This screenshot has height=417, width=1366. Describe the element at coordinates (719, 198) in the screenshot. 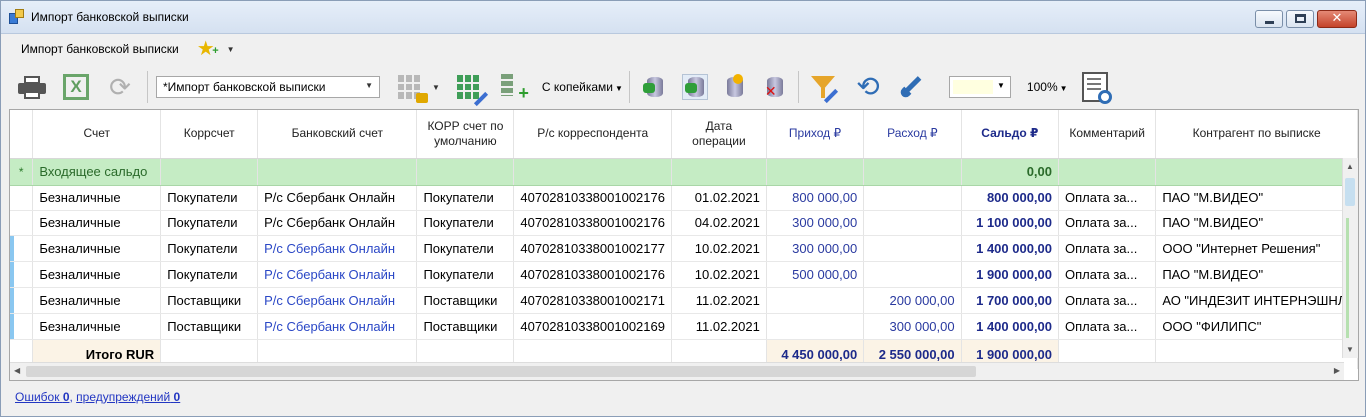

I see `cell-date: 01.02.2021` at that location.